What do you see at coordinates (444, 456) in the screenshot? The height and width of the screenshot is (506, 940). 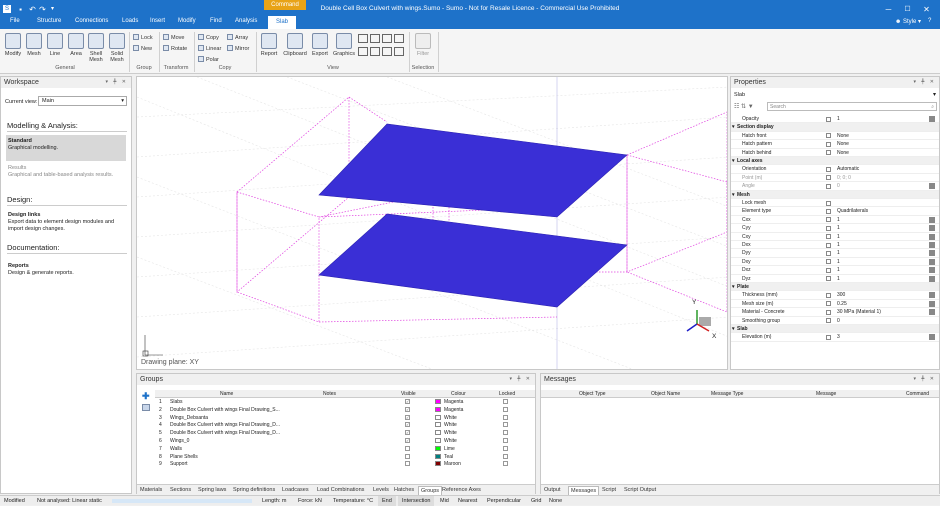 I see `colour-cell: Teal` at bounding box center [444, 456].